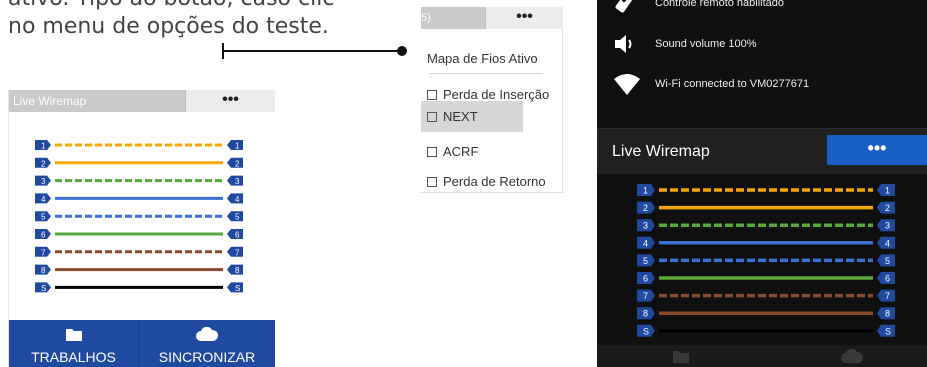 The image size is (927, 367). I want to click on right-wiremap-diagram: 1 12 23 34 45 56 67 78 8S S, so click(766, 260).